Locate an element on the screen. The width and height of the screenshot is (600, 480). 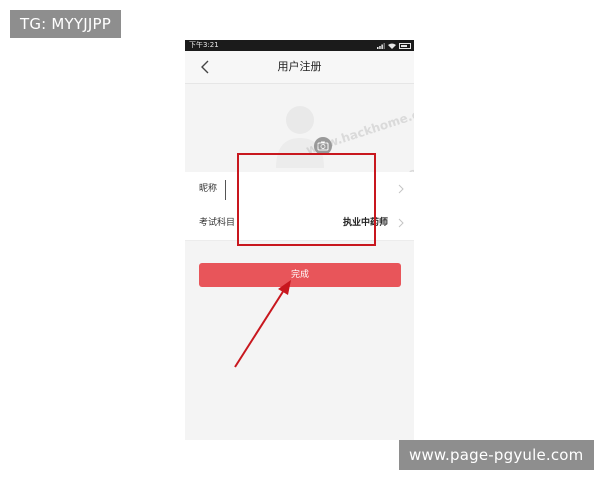
signal-icon is located at coordinates (381, 45).